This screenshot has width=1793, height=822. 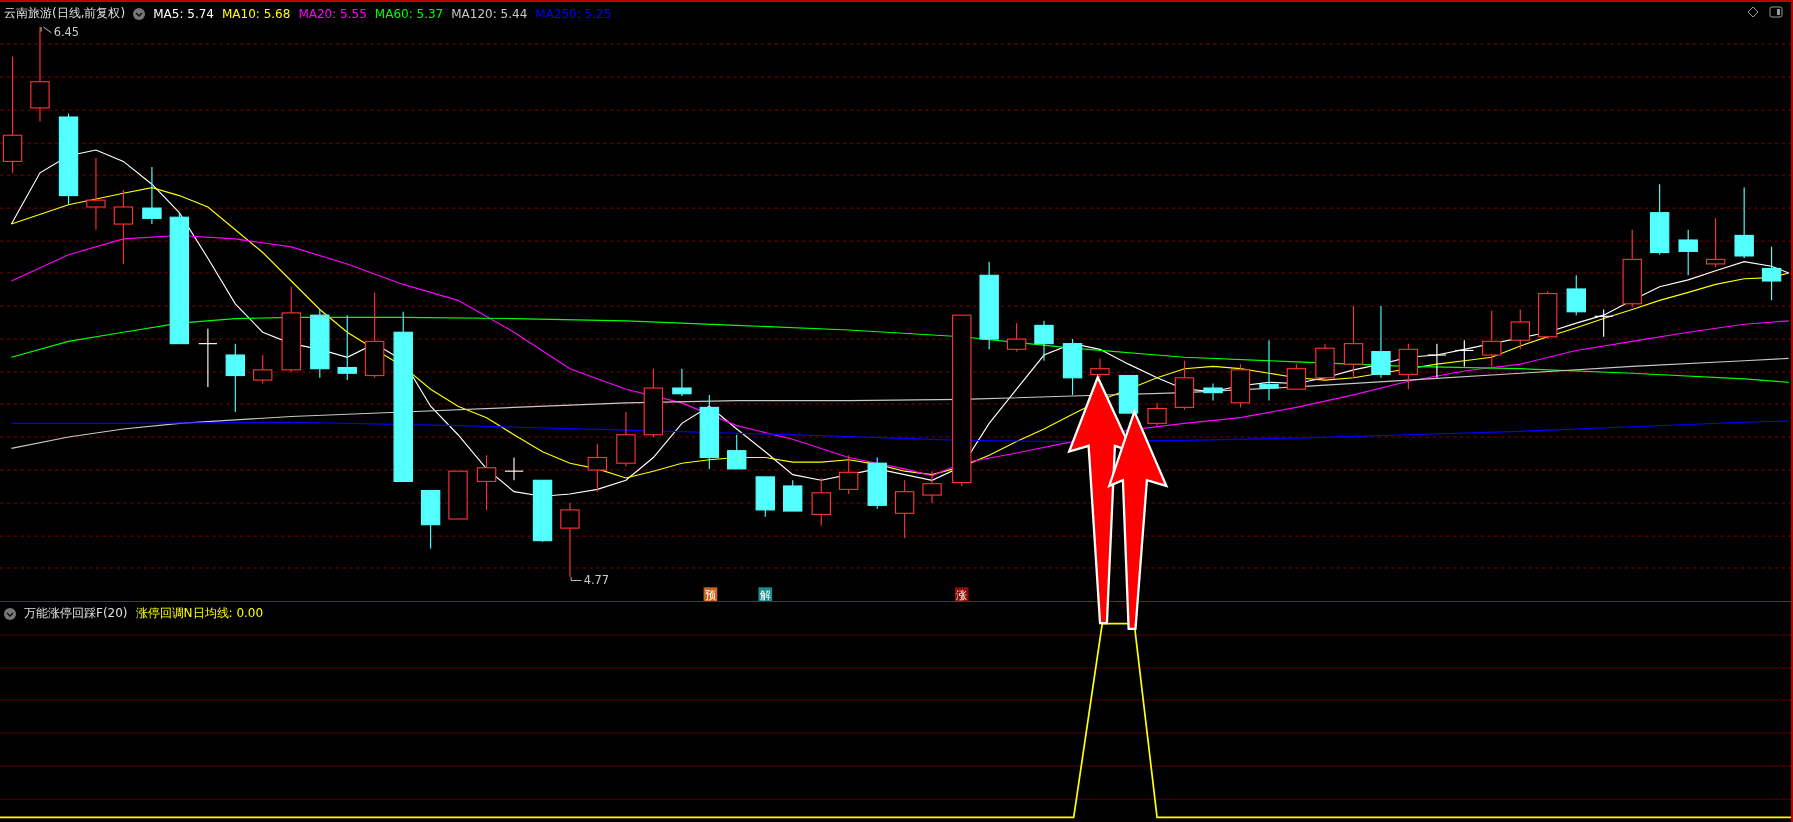 I want to click on indicator-legend: 涨停回调N日均线: 0.00, so click(x=199, y=613).